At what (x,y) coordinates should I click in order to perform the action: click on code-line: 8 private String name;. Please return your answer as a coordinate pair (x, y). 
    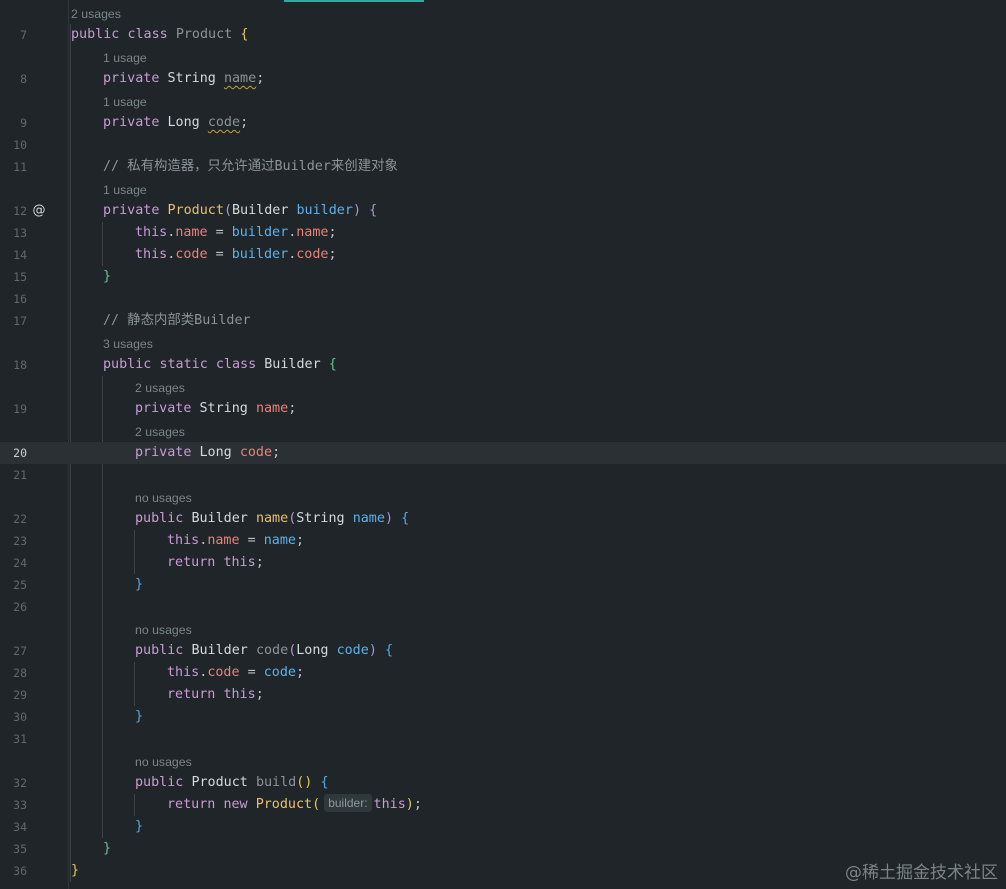
    Looking at the image, I should click on (503, 79).